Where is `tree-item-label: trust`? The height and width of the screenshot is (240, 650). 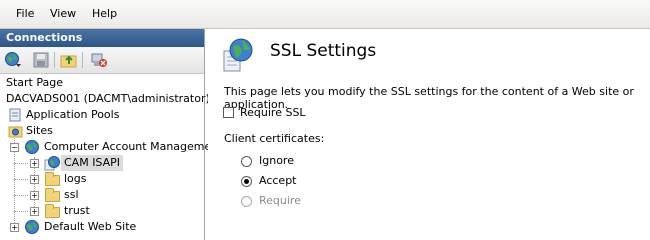 tree-item-label: trust is located at coordinates (77, 210).